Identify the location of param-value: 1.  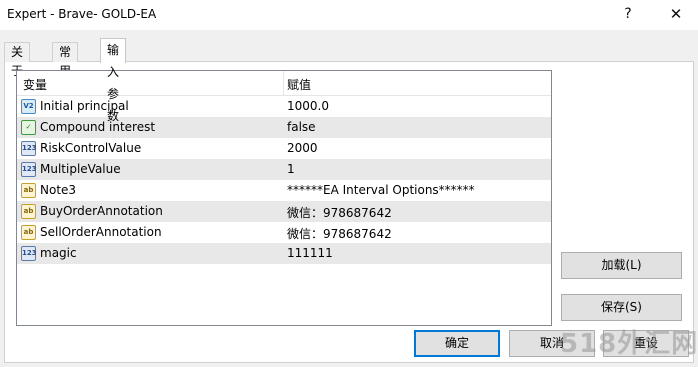
(291, 169).